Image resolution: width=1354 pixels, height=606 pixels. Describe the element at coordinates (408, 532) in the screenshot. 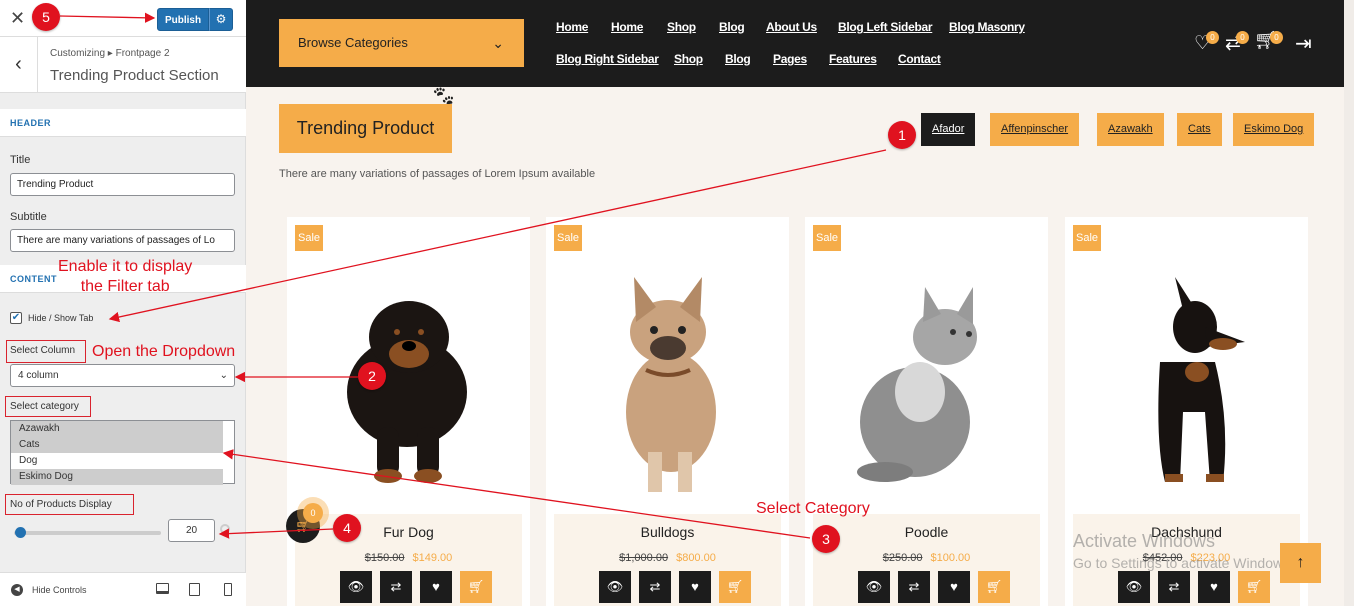

I see `product-name: Fur Dog` at that location.